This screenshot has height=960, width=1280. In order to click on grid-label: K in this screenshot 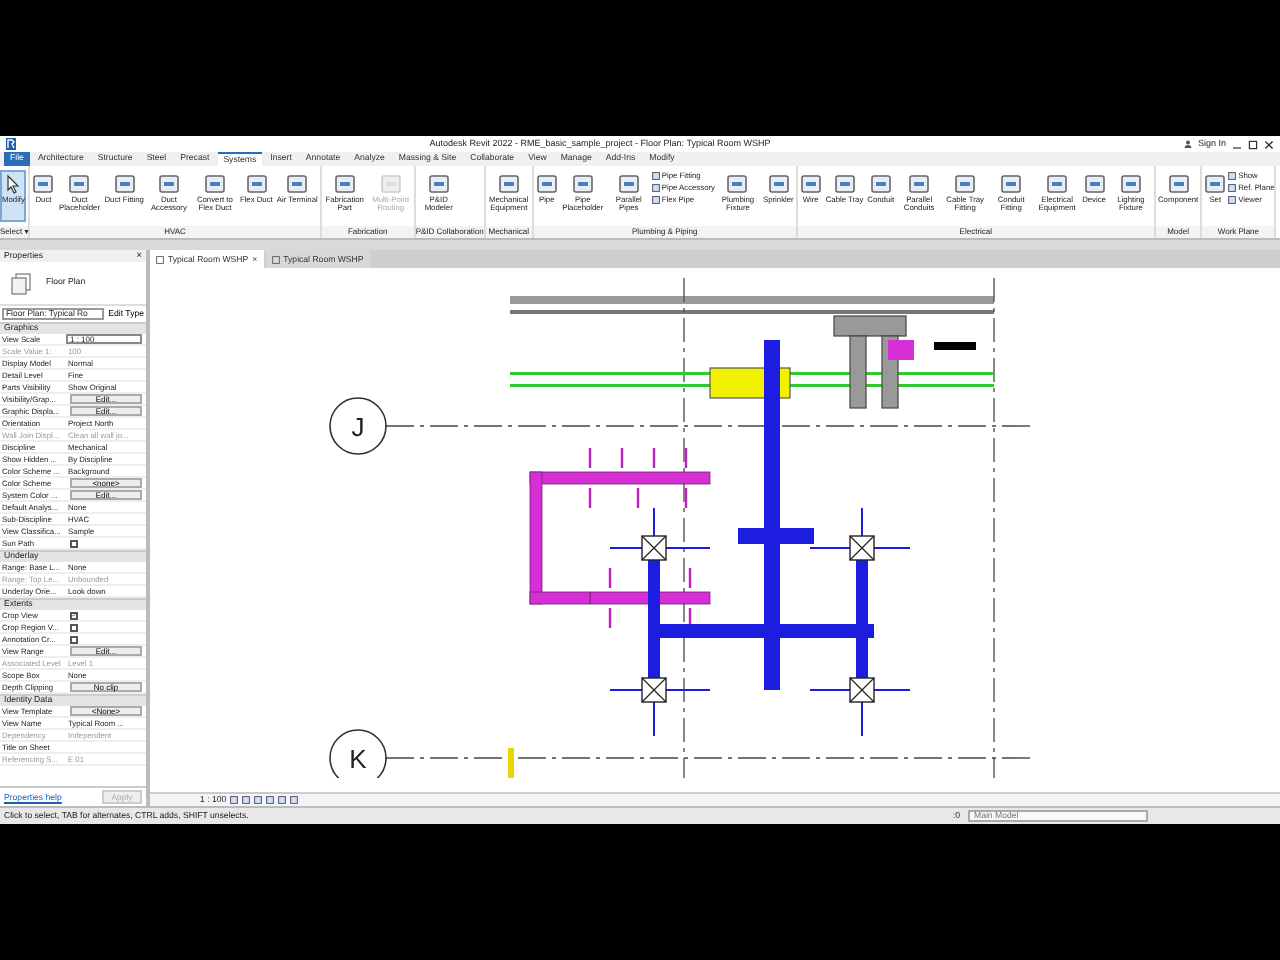, I will do `click(358, 759)`.